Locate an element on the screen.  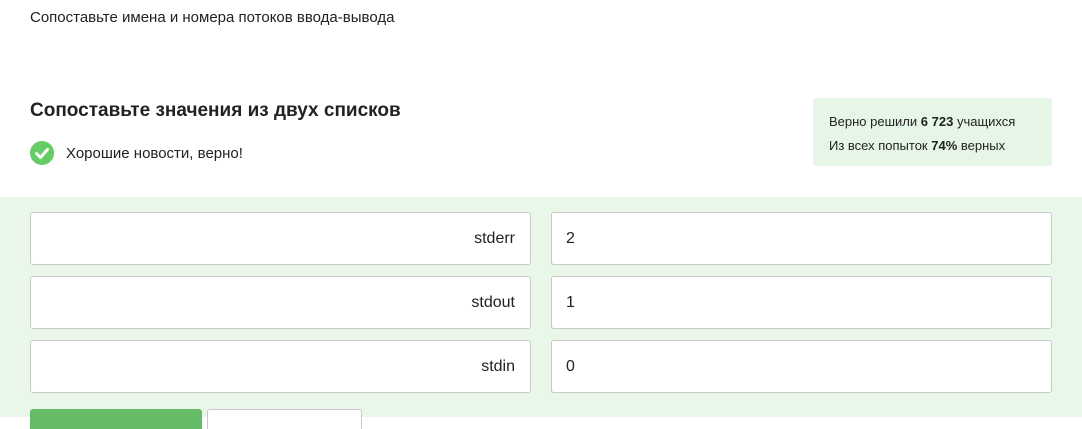
stats-solved-prefix: Верно решили is located at coordinates (873, 121).